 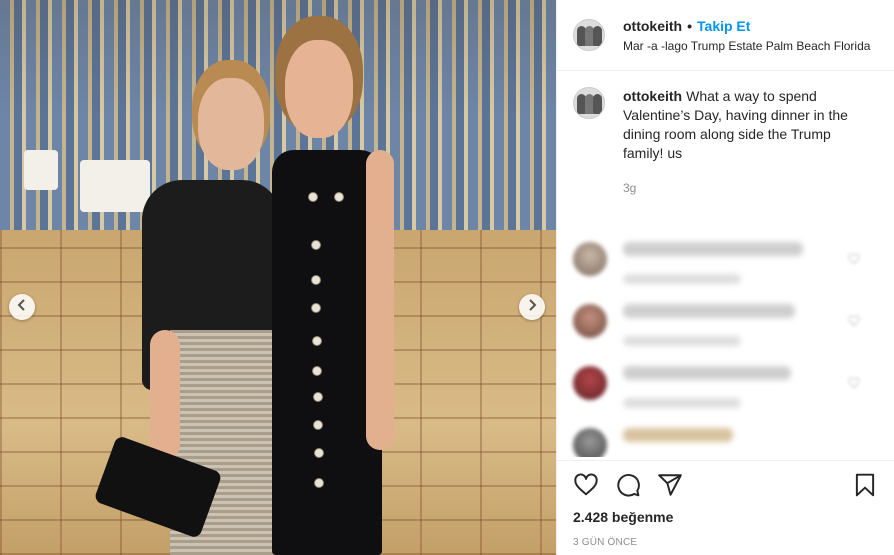 I want to click on follow-button: Takip Et, so click(x=723, y=26).